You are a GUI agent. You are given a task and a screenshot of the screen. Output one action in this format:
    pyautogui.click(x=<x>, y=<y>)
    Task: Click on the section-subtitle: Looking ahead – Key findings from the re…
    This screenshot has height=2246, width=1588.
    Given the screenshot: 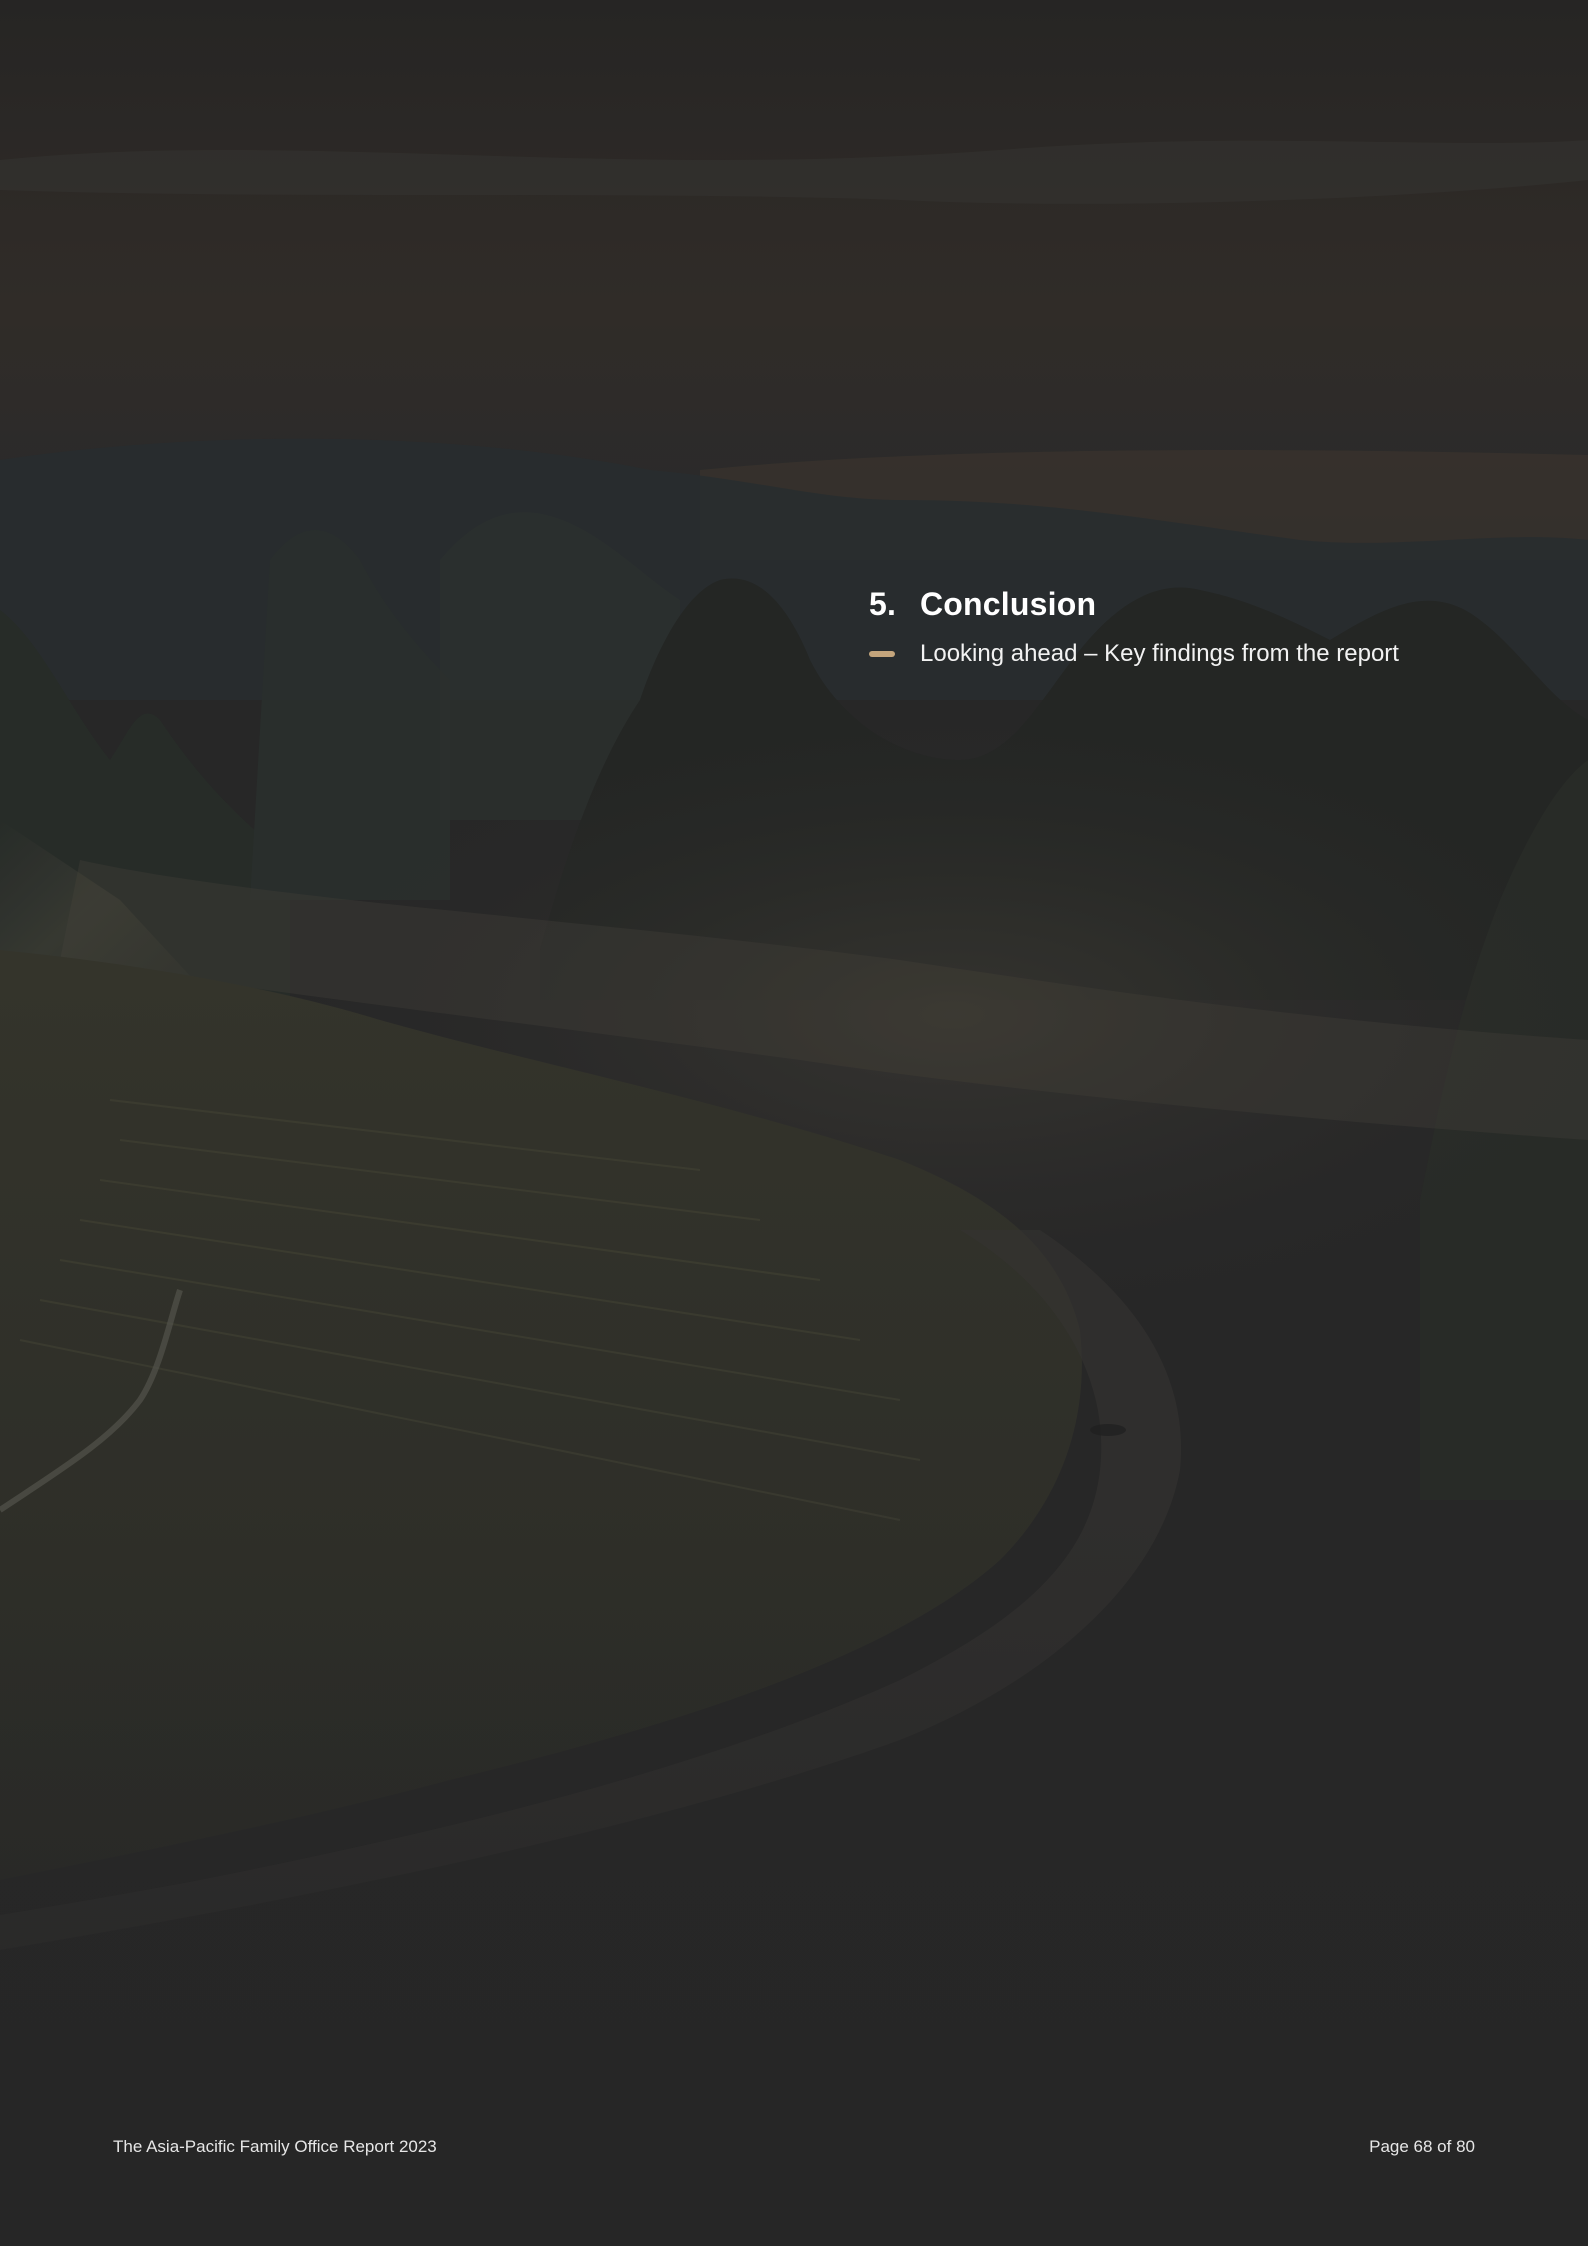 What is the action you would take?
    pyautogui.click(x=1159, y=653)
    